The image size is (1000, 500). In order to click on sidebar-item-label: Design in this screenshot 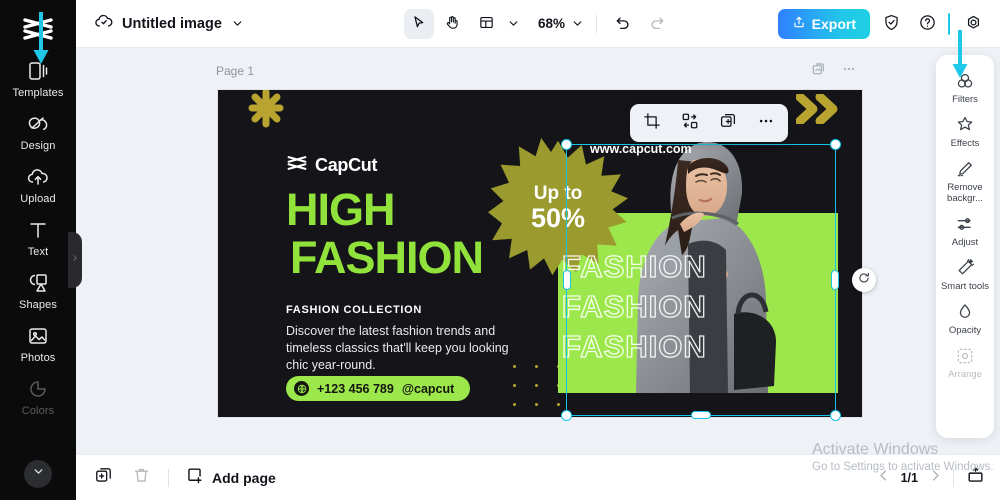, I will do `click(38, 146)`.